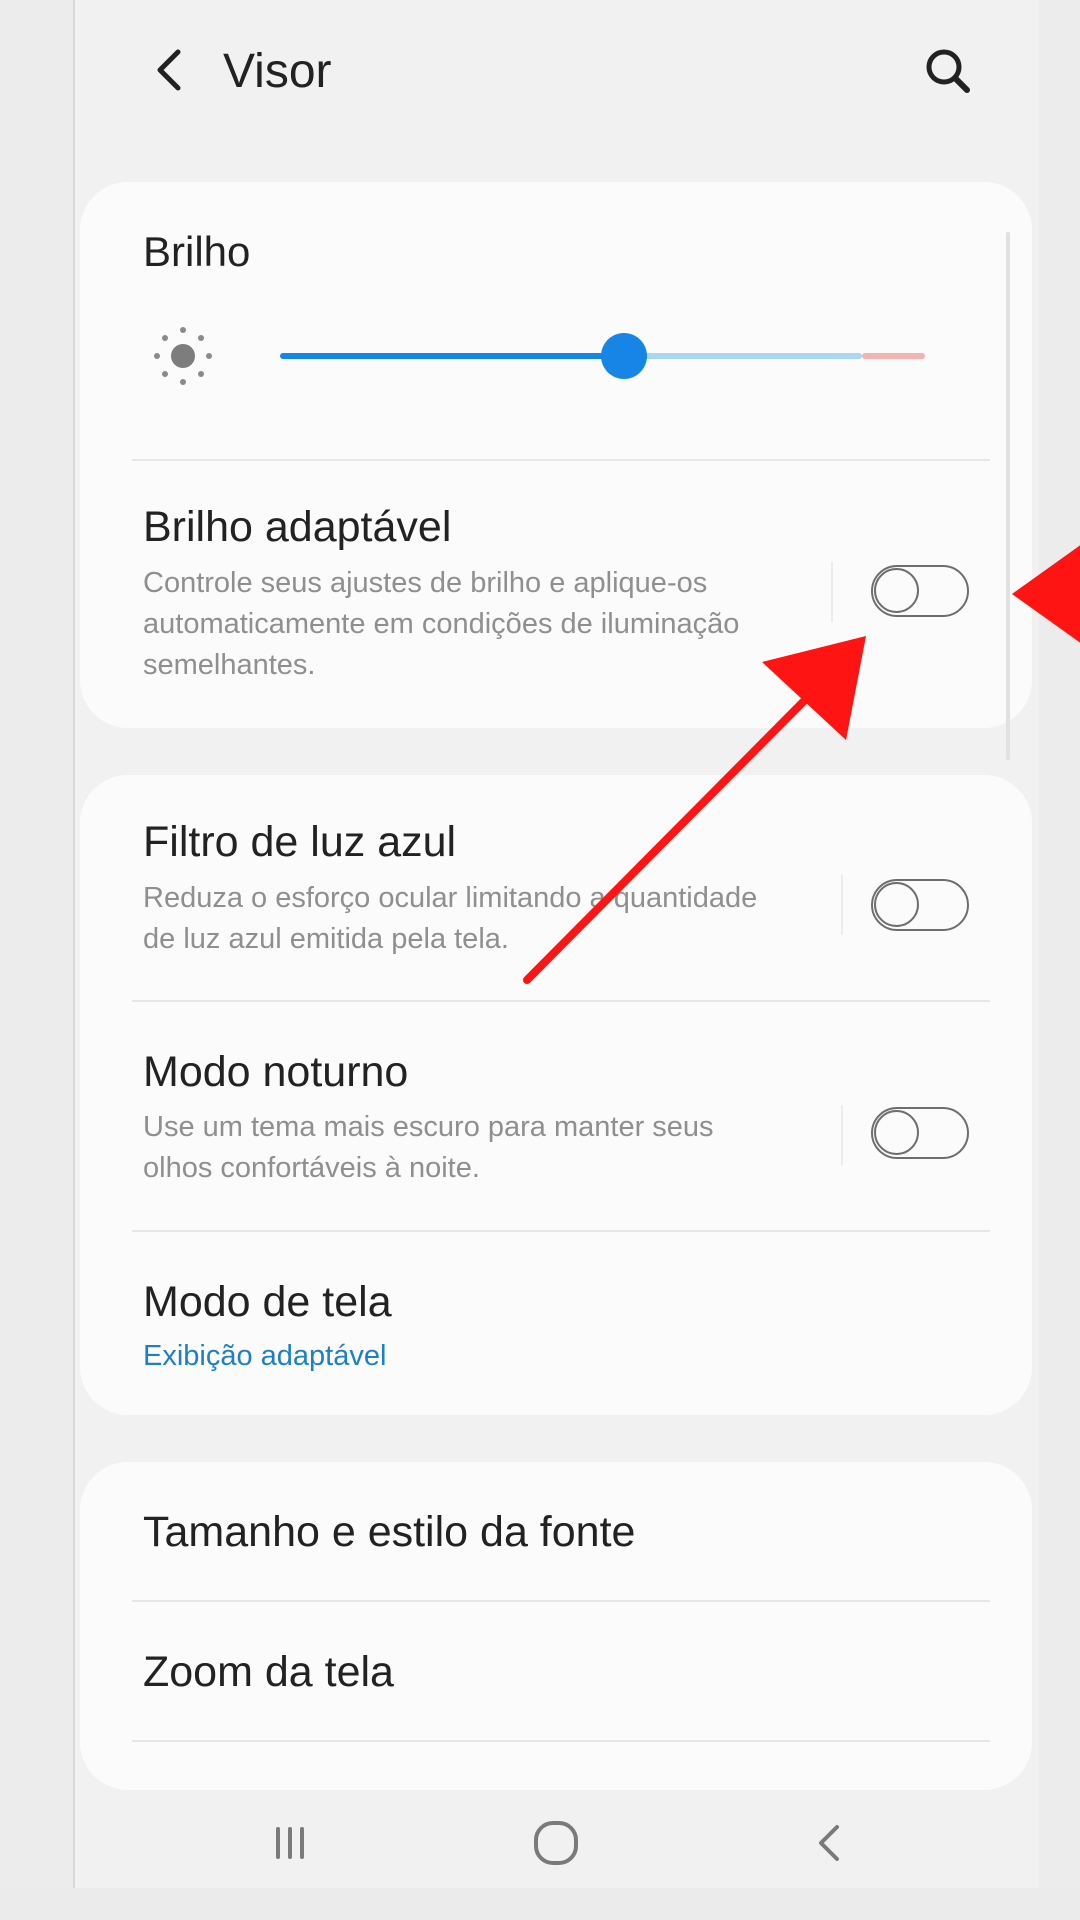  I want to click on setting-value: Exibição adaptável, so click(265, 1356).